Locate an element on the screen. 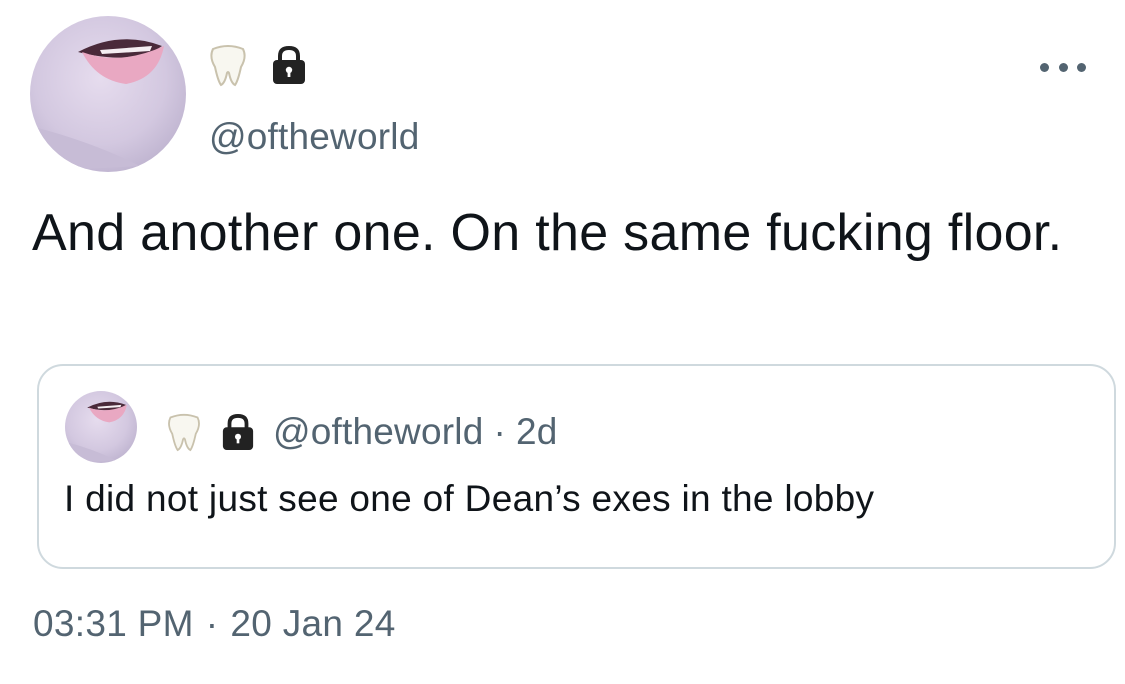 The height and width of the screenshot is (684, 1125). quoted-meta: @oftheworld · 2d is located at coordinates (415, 432).